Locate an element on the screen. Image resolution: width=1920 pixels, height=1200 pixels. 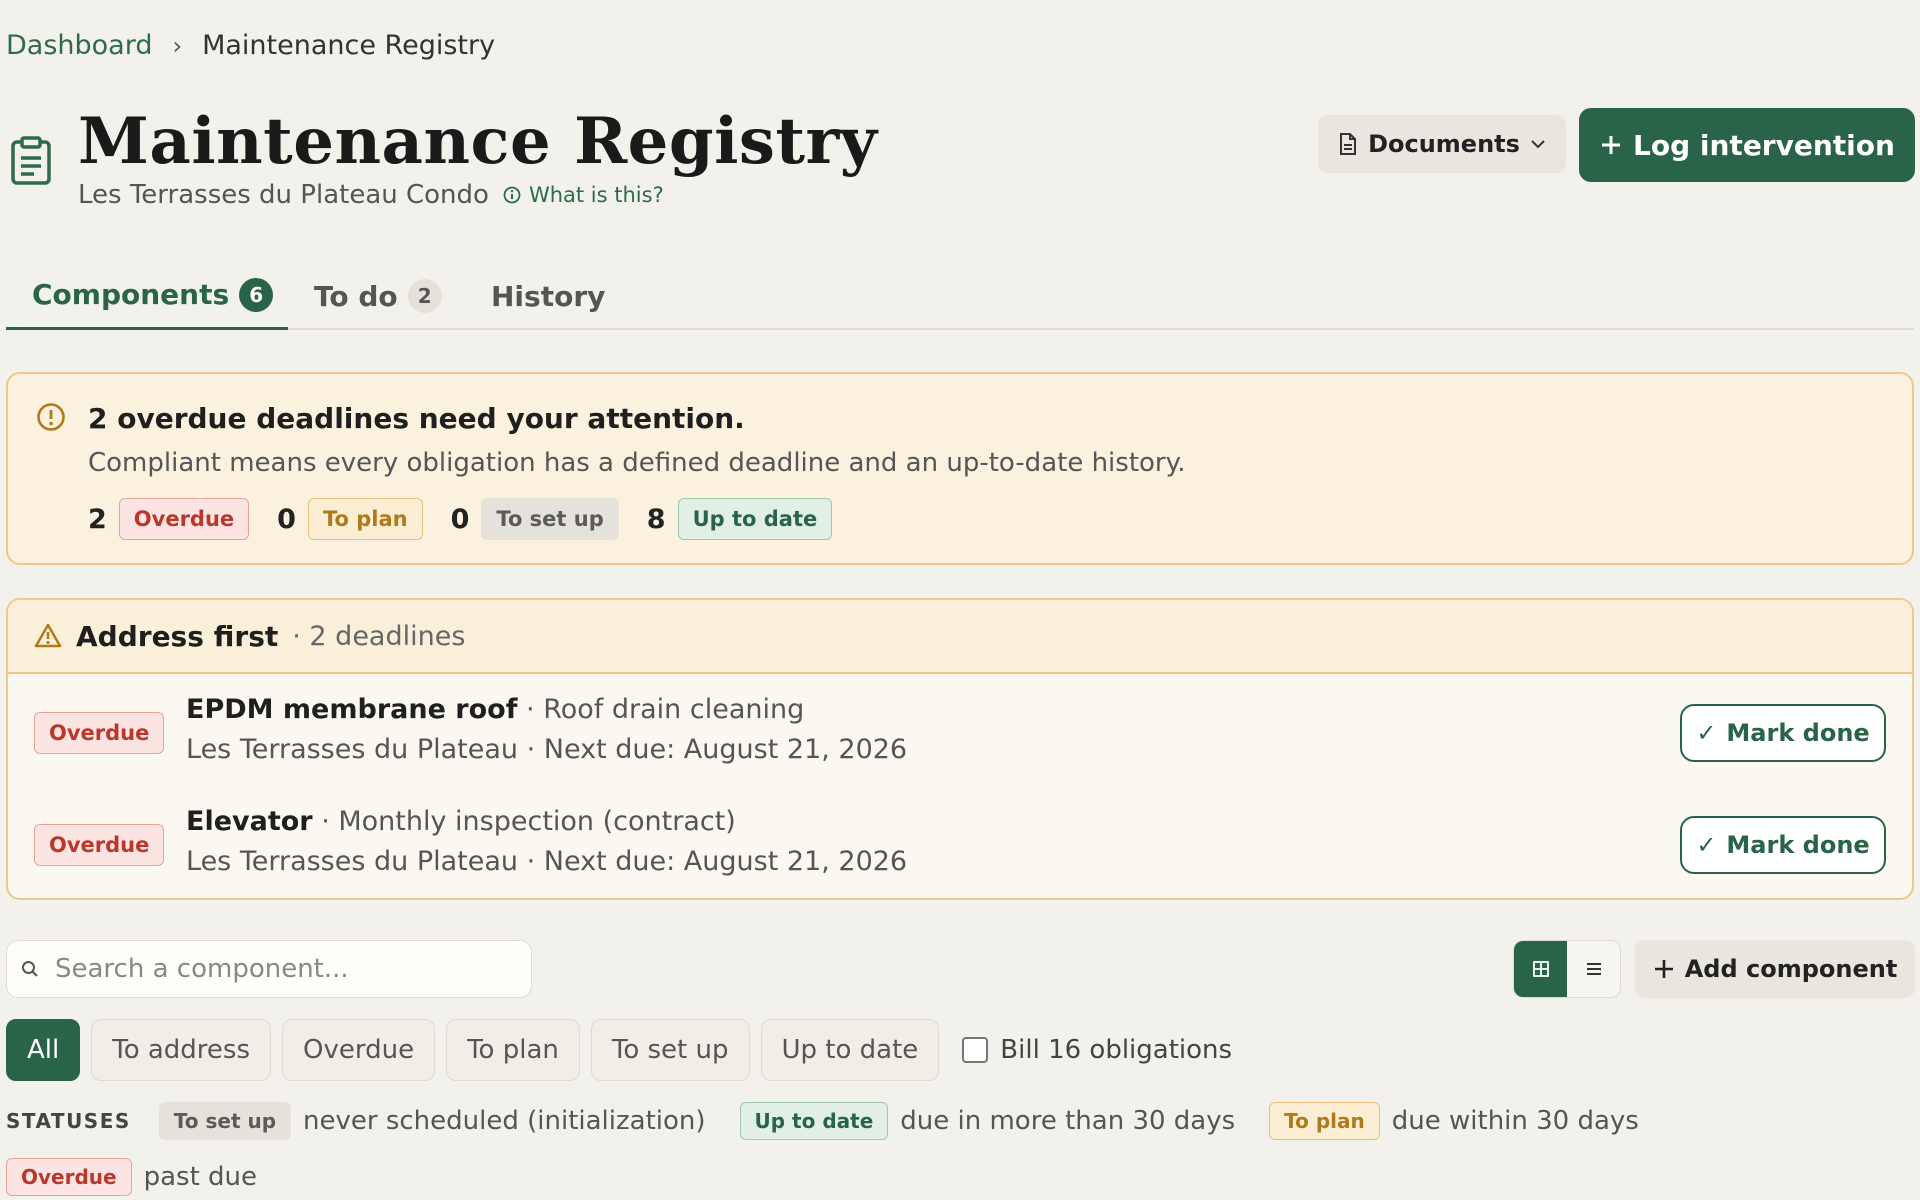
chevron-down-icon is located at coordinates (1538, 144).